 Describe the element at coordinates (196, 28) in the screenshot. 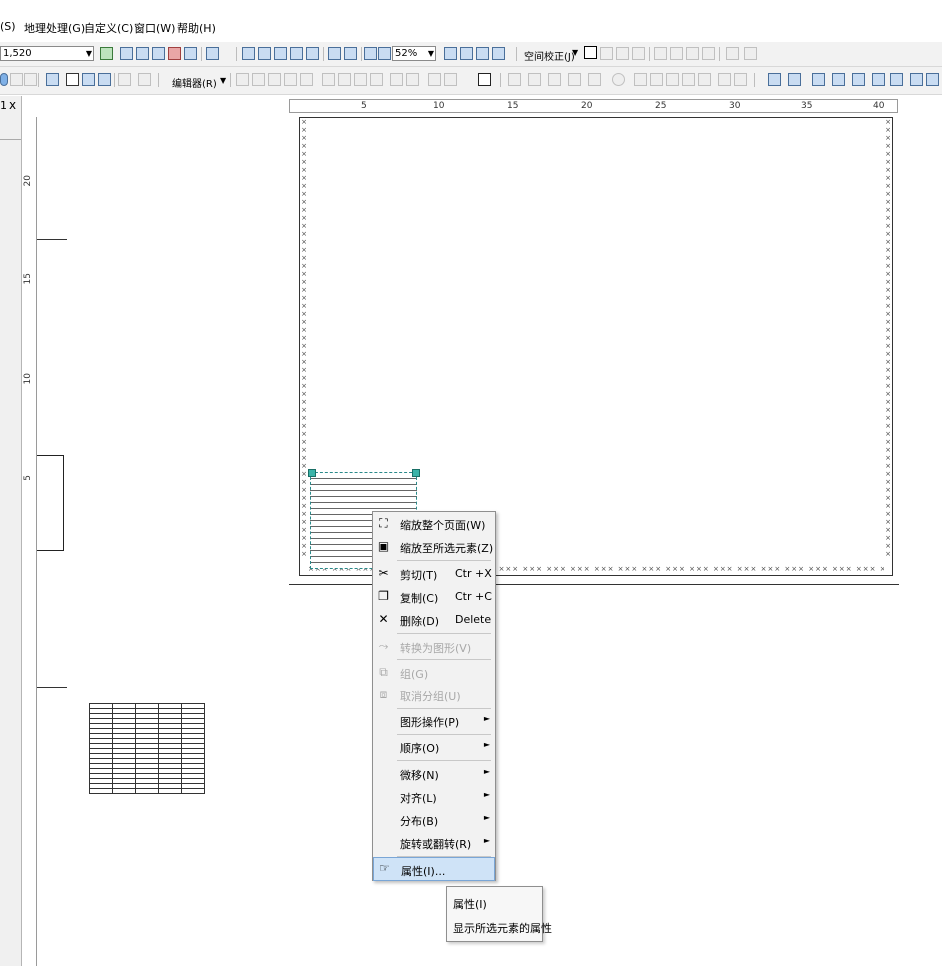

I see `menu-help: 帮助(H)` at that location.